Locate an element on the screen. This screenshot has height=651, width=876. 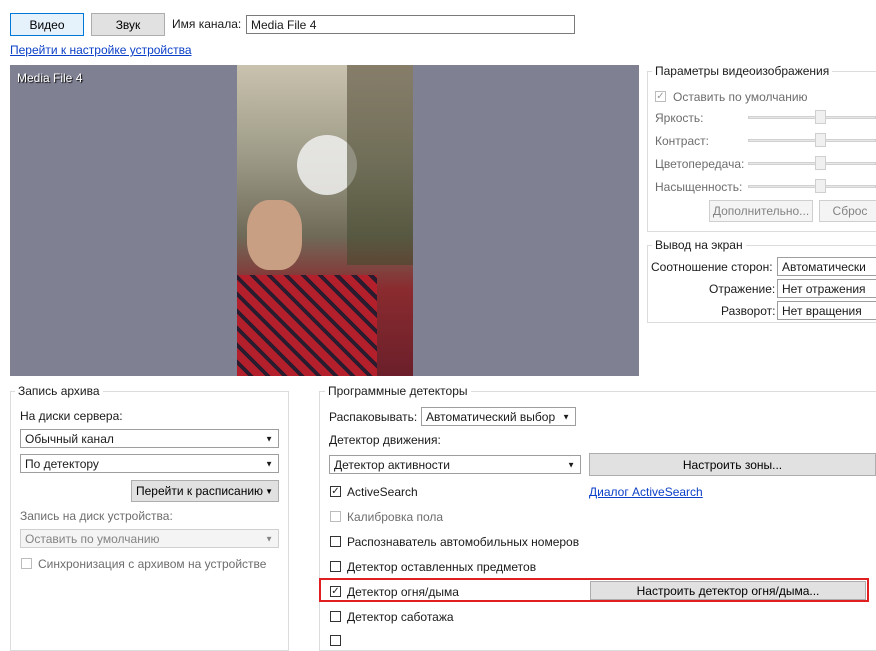
color-slider is located at coordinates (812, 163).